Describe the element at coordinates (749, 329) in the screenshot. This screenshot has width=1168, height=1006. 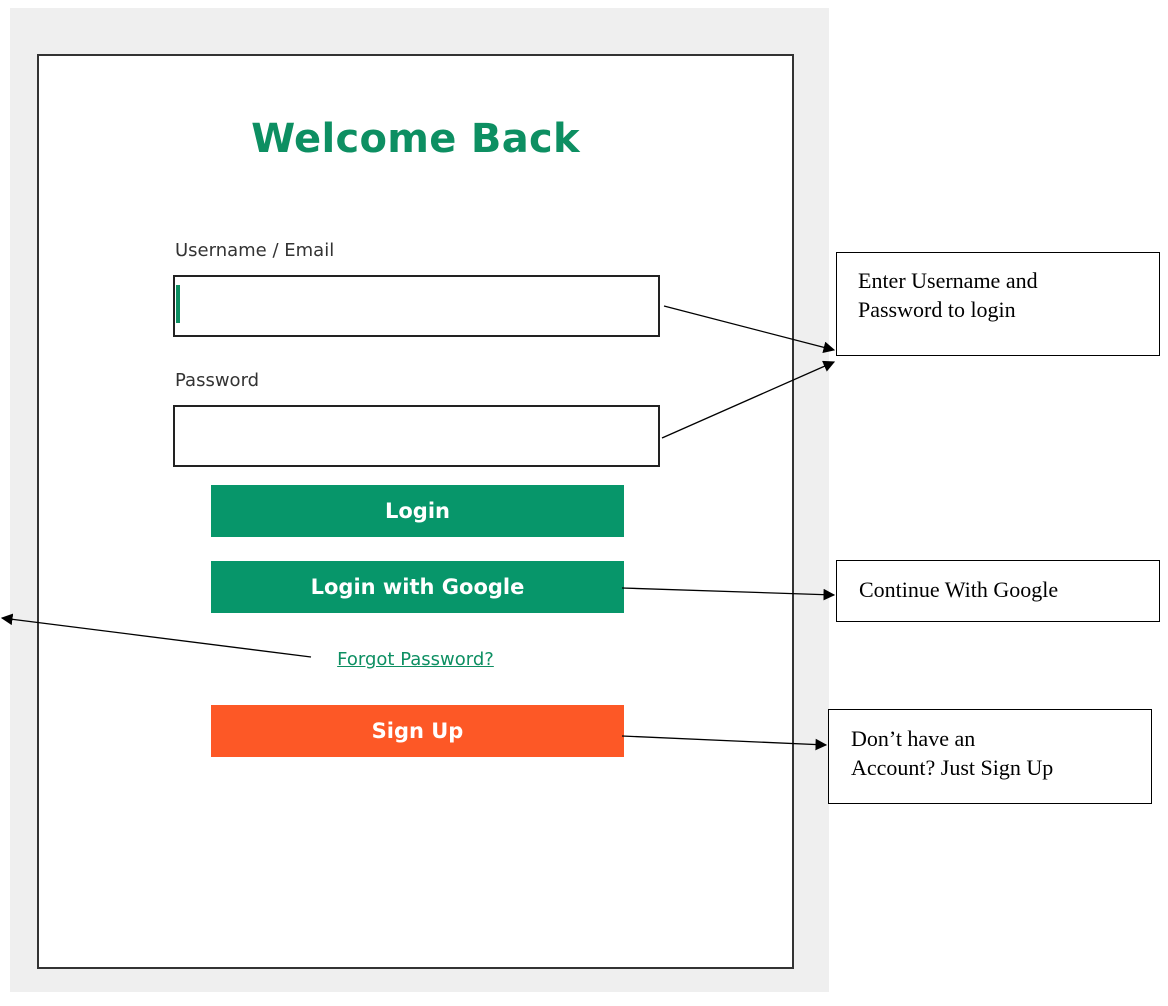
I see `username-arrow` at that location.